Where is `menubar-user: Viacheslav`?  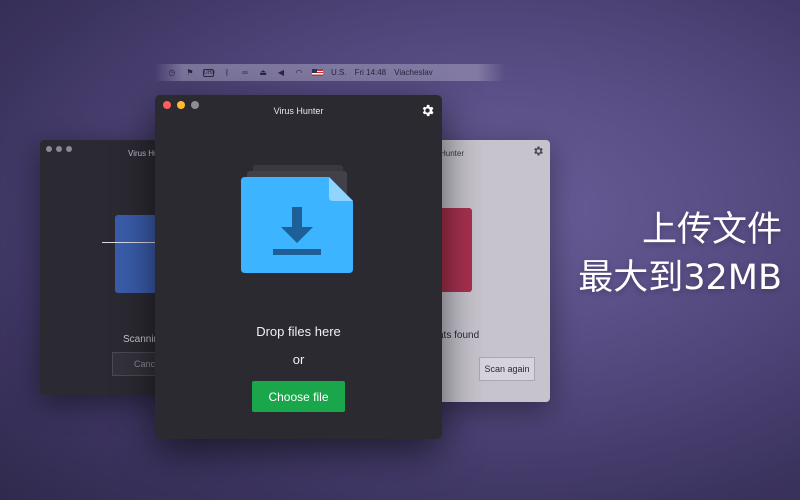
menubar-user: Viacheslav is located at coordinates (413, 72).